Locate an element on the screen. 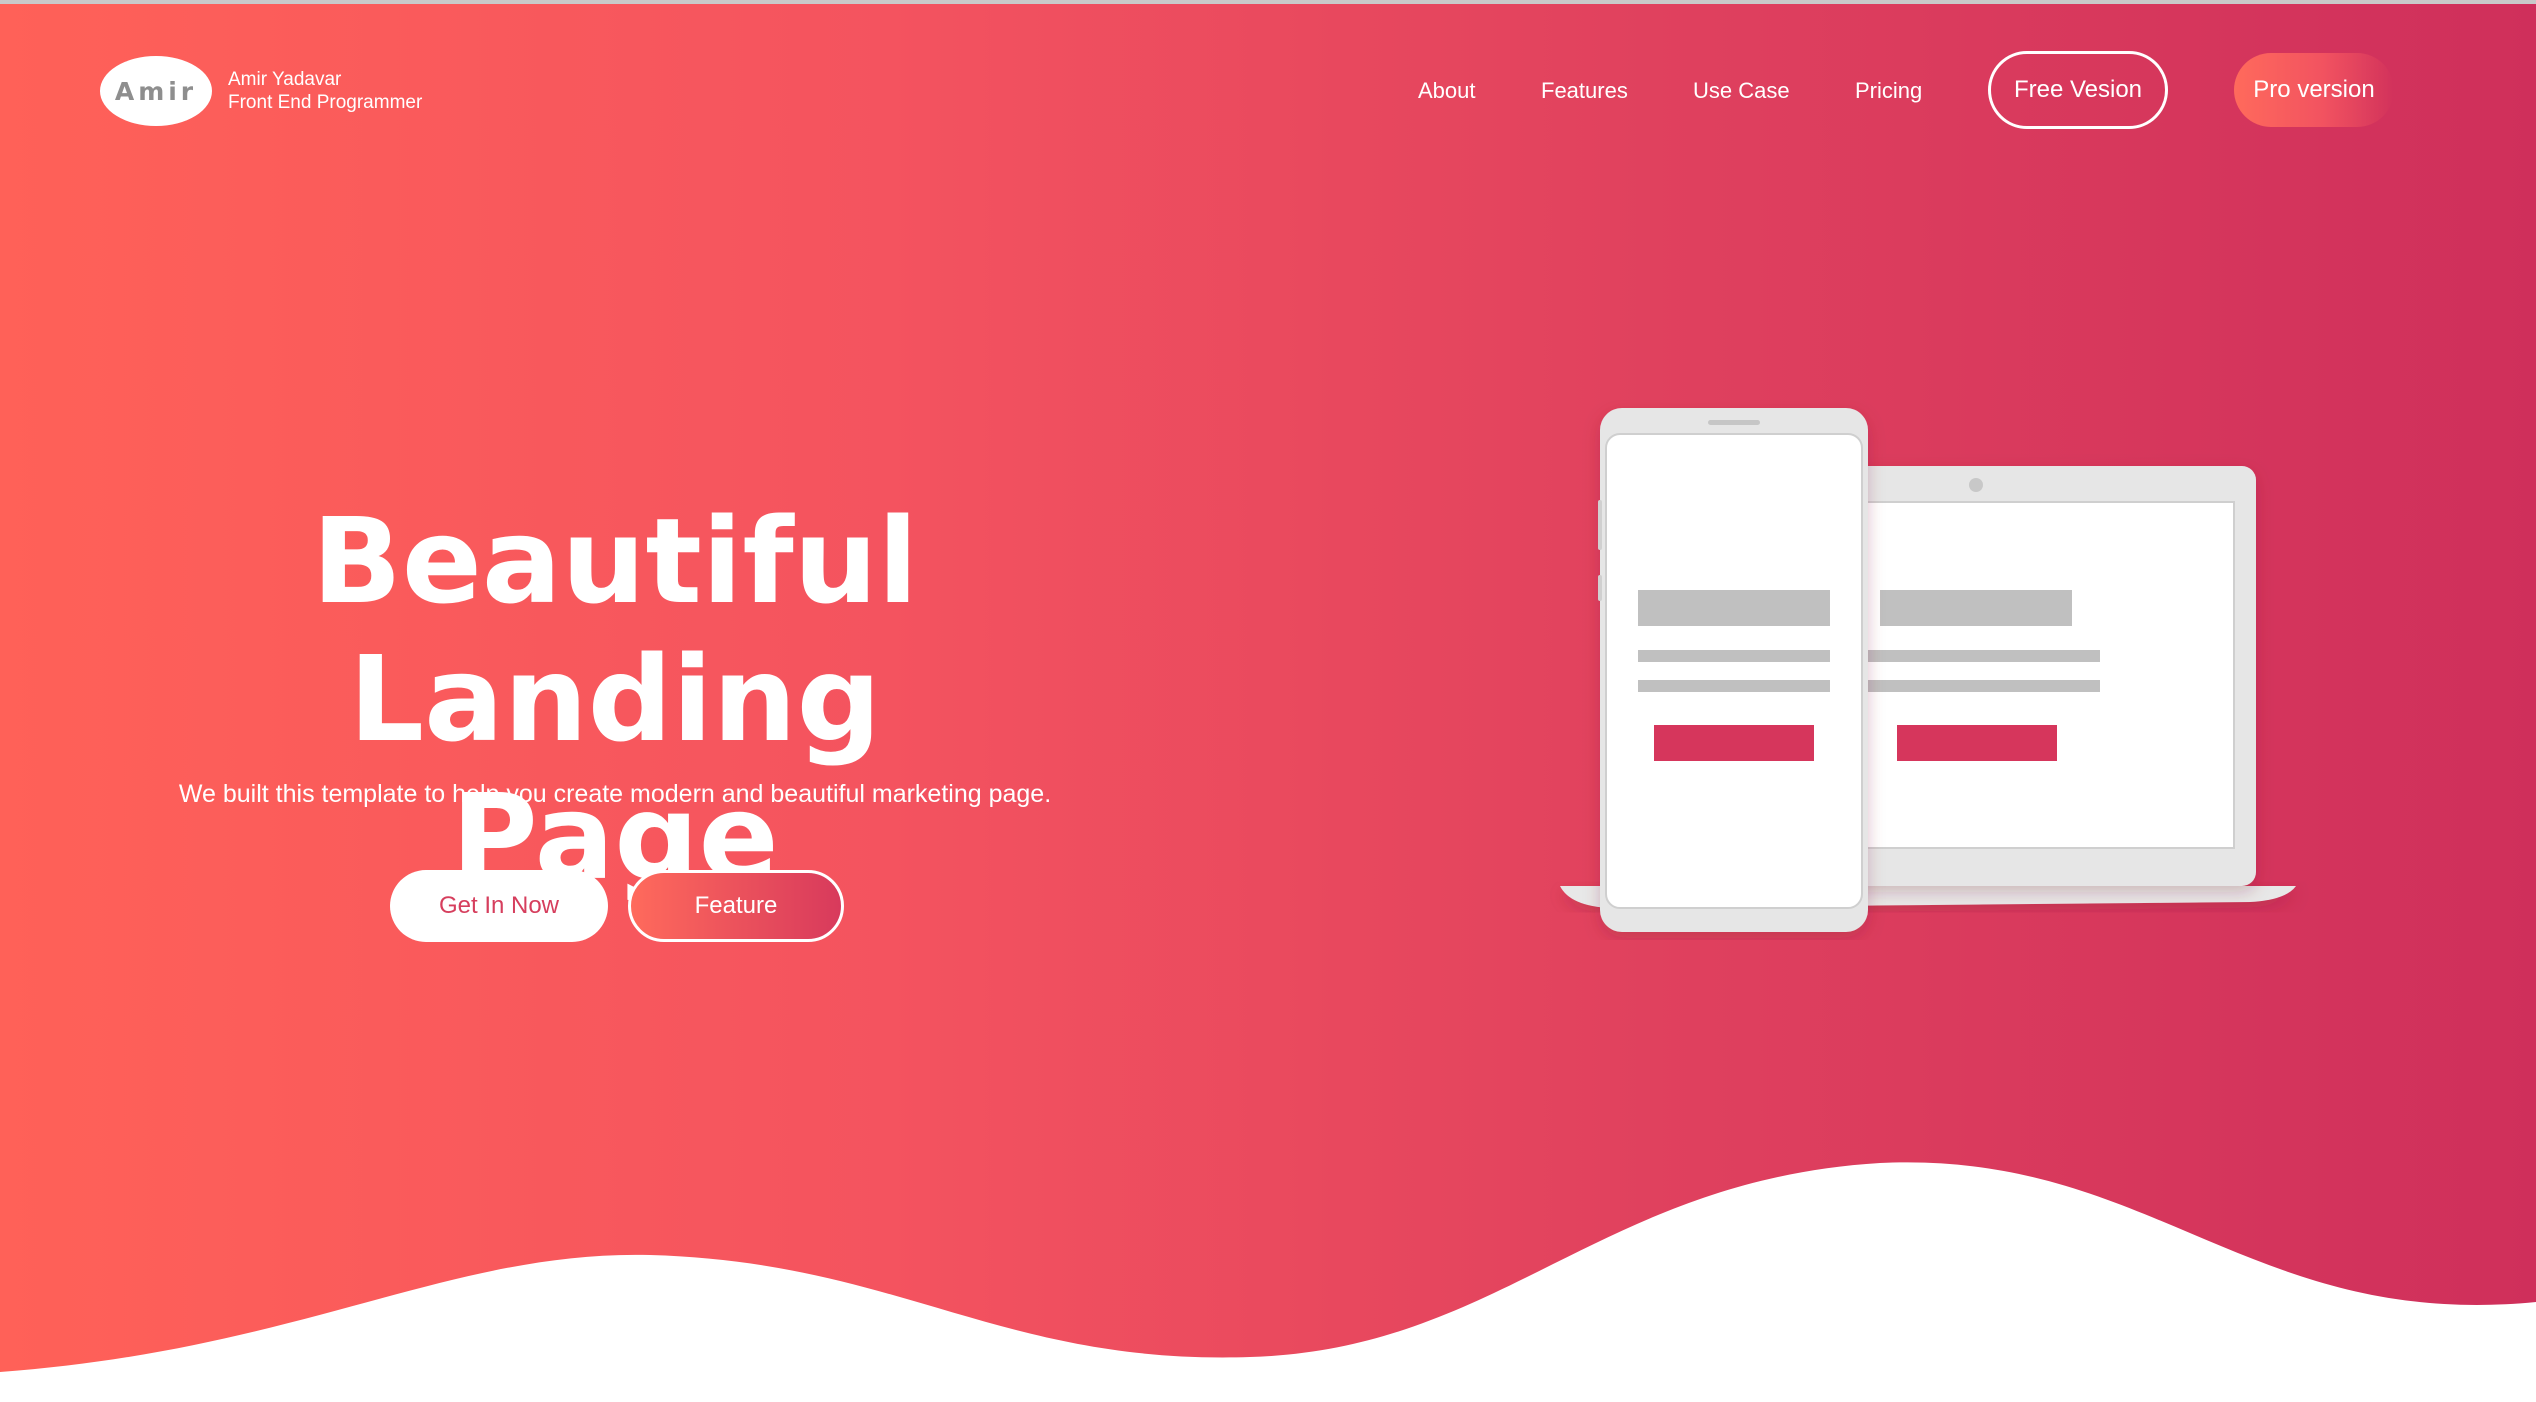 The width and height of the screenshot is (2536, 1402). nav-link-features: Features is located at coordinates (1584, 91).